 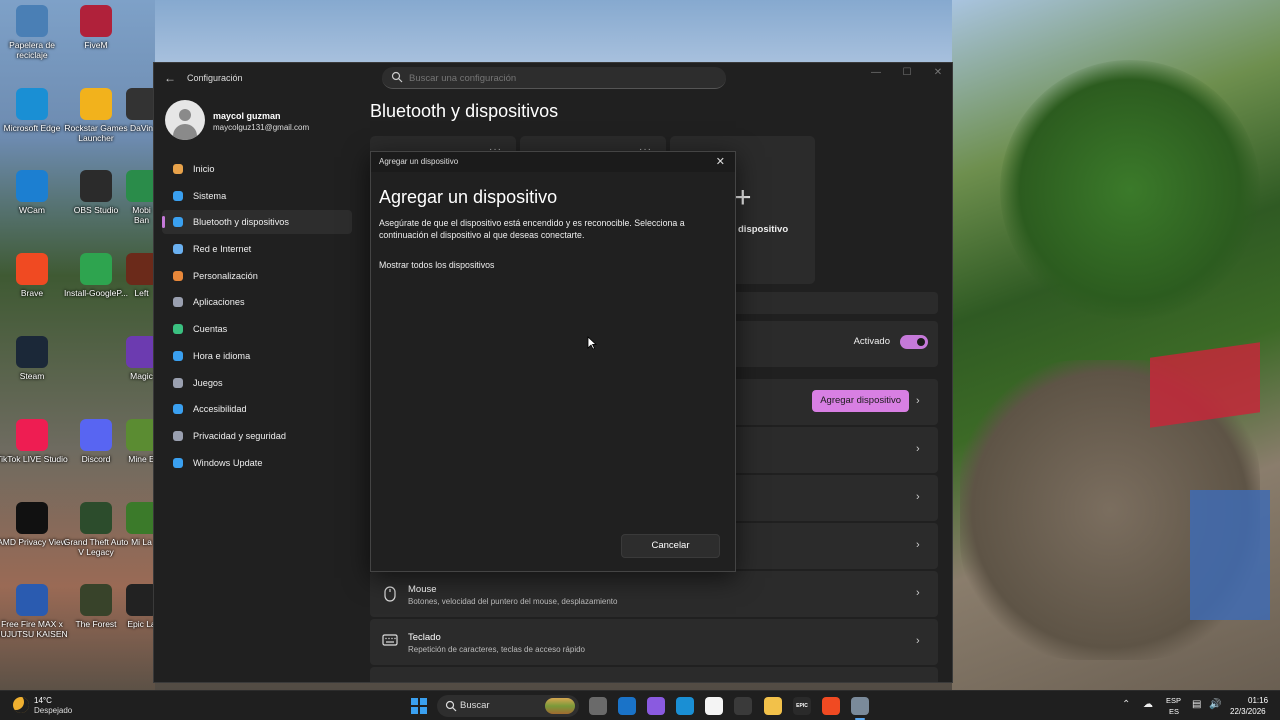 What do you see at coordinates (34, 459) in the screenshot?
I see `desktop-shortcut-label: TikTok LIVE Studio` at bounding box center [34, 459].